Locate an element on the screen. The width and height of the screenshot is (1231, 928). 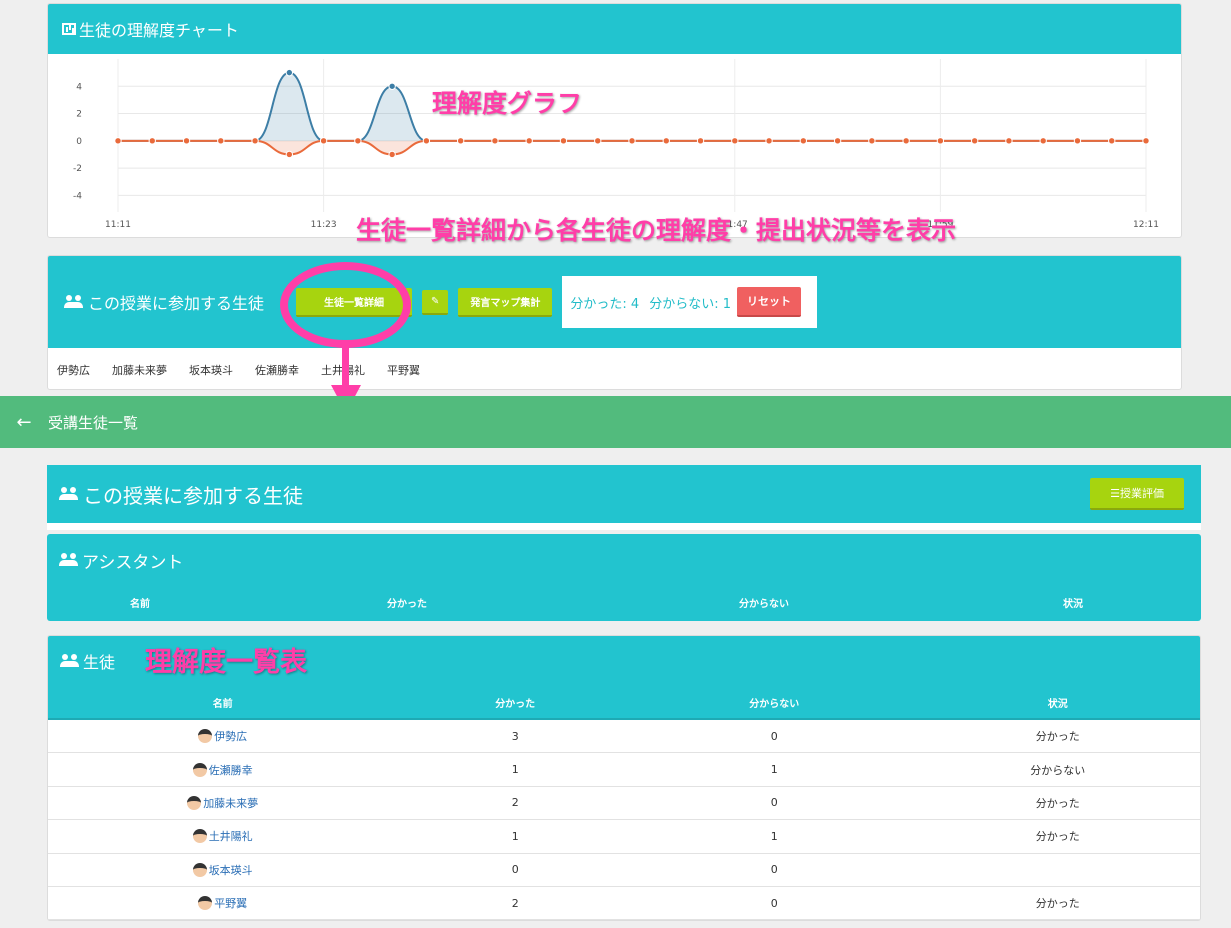
arrow-left-icon: ← is located at coordinates (24, 422).